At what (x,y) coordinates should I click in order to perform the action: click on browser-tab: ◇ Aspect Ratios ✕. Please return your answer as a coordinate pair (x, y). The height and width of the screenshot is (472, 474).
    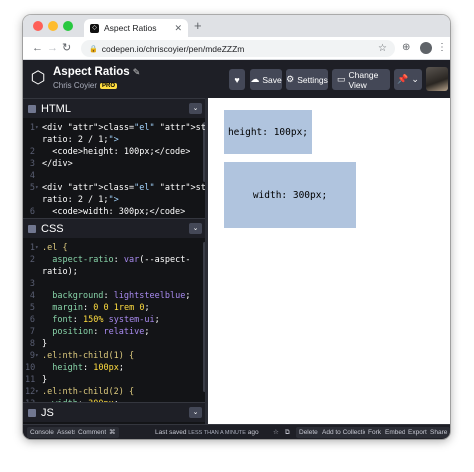
    Looking at the image, I should click on (136, 28).